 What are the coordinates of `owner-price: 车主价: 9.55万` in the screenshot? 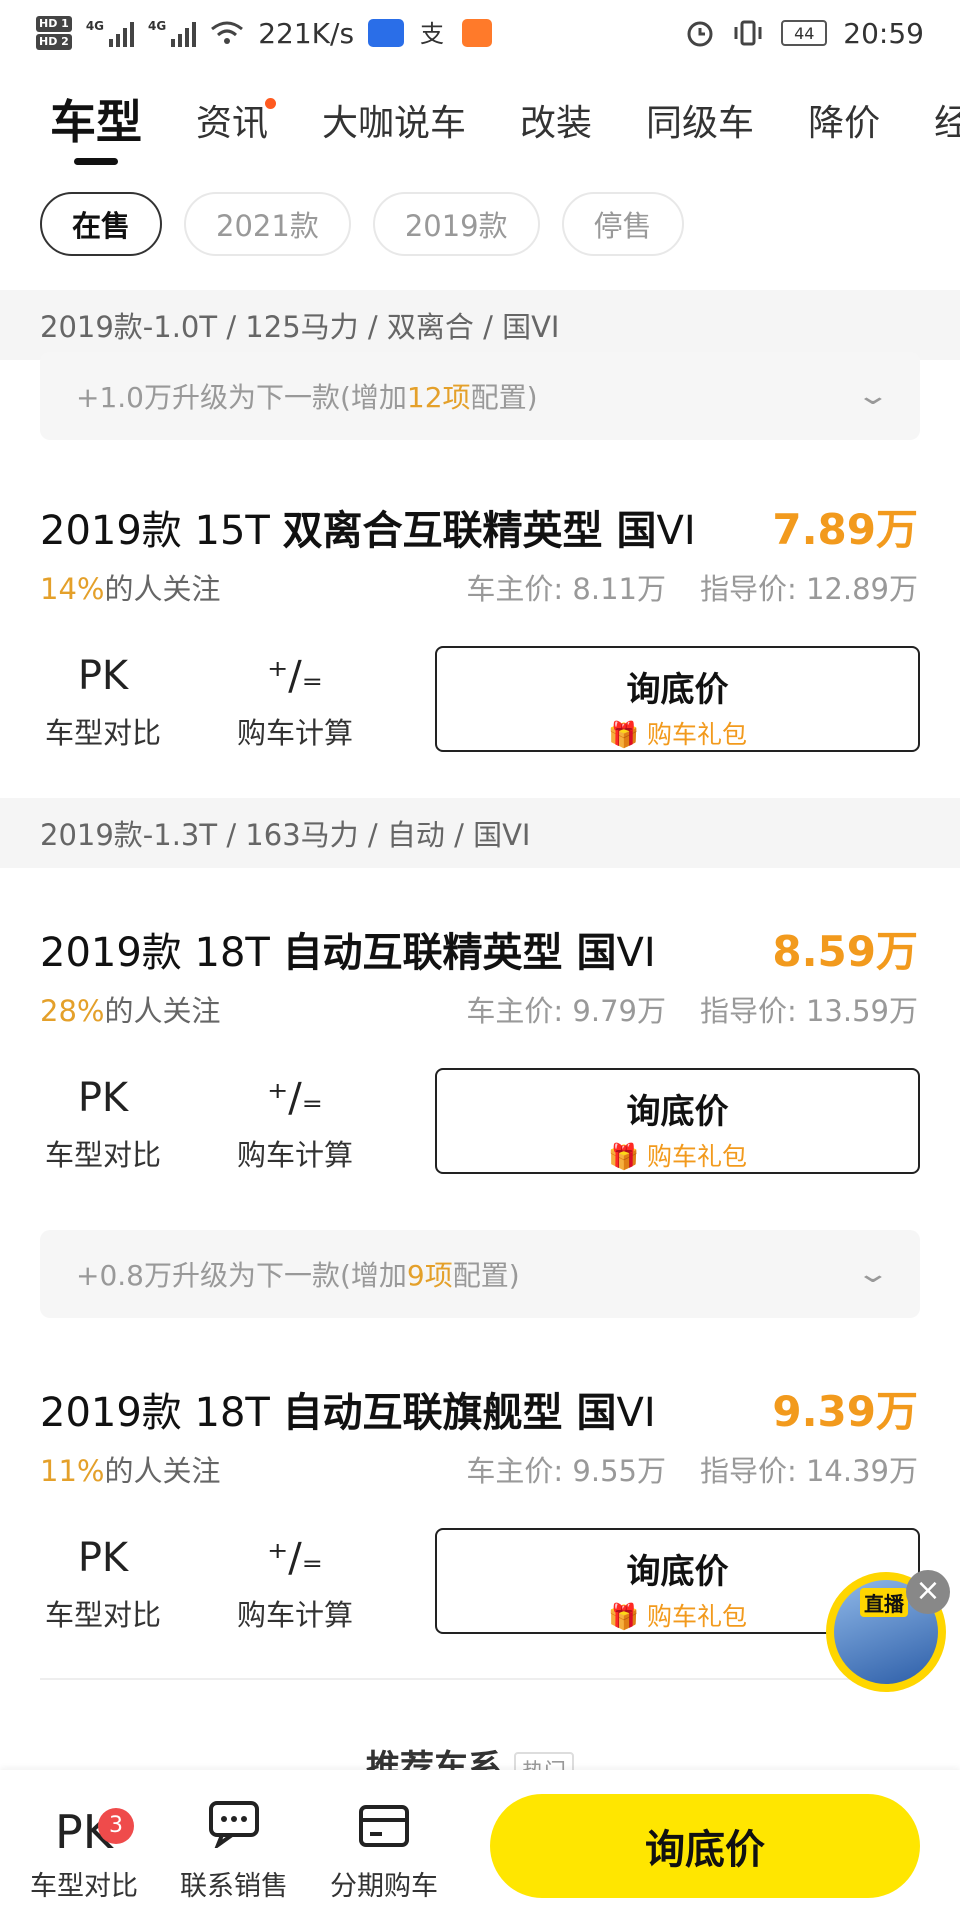 It's located at (566, 1471).